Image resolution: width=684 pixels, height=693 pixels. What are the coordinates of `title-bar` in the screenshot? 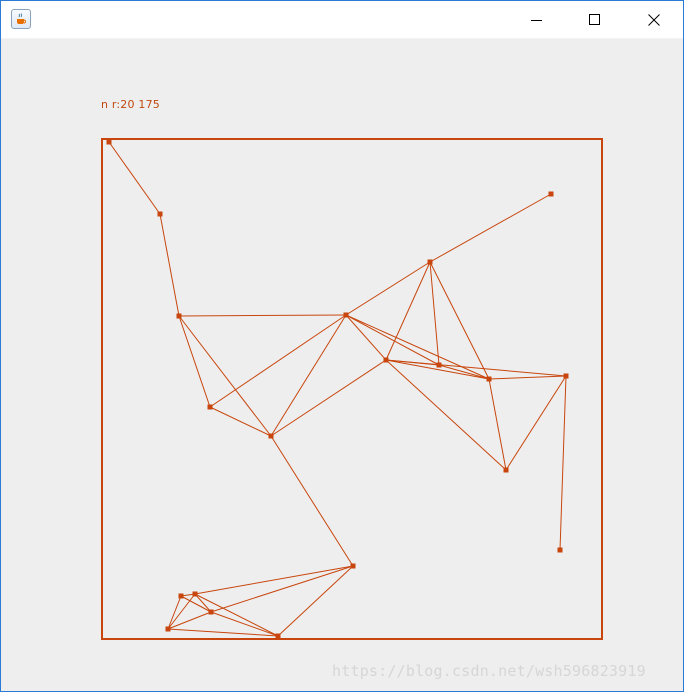 It's located at (342, 20).